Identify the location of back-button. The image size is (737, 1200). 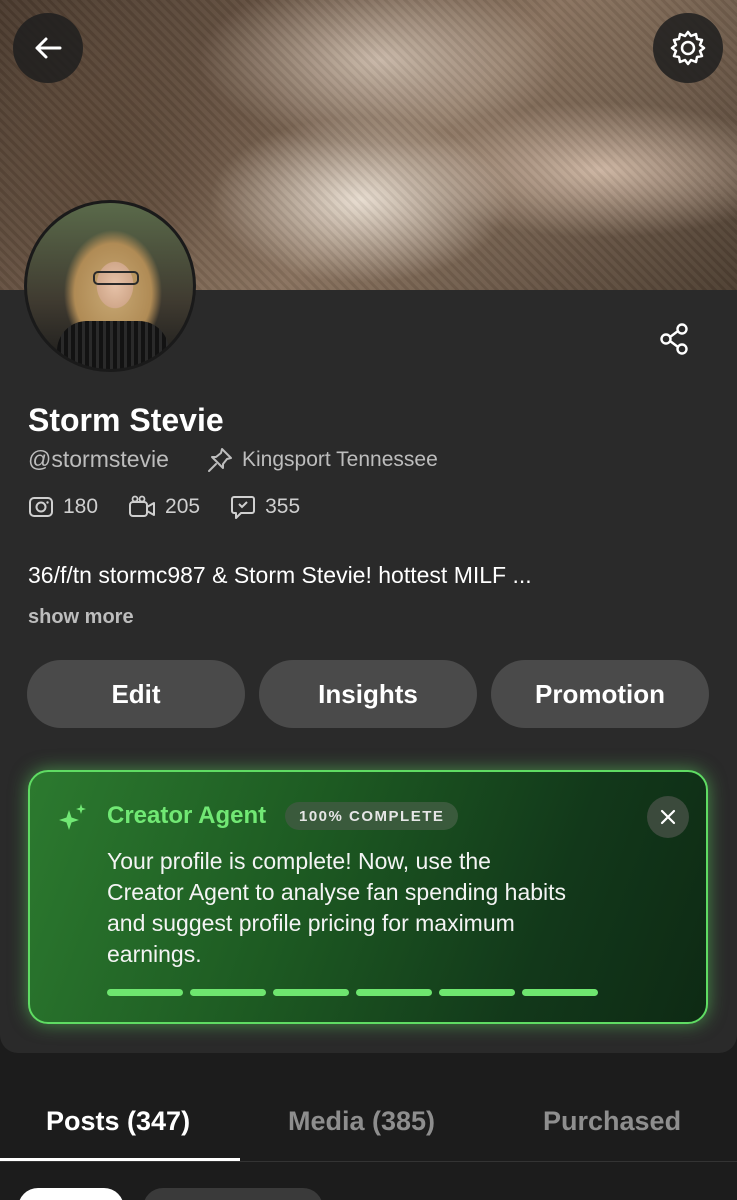
(48, 48).